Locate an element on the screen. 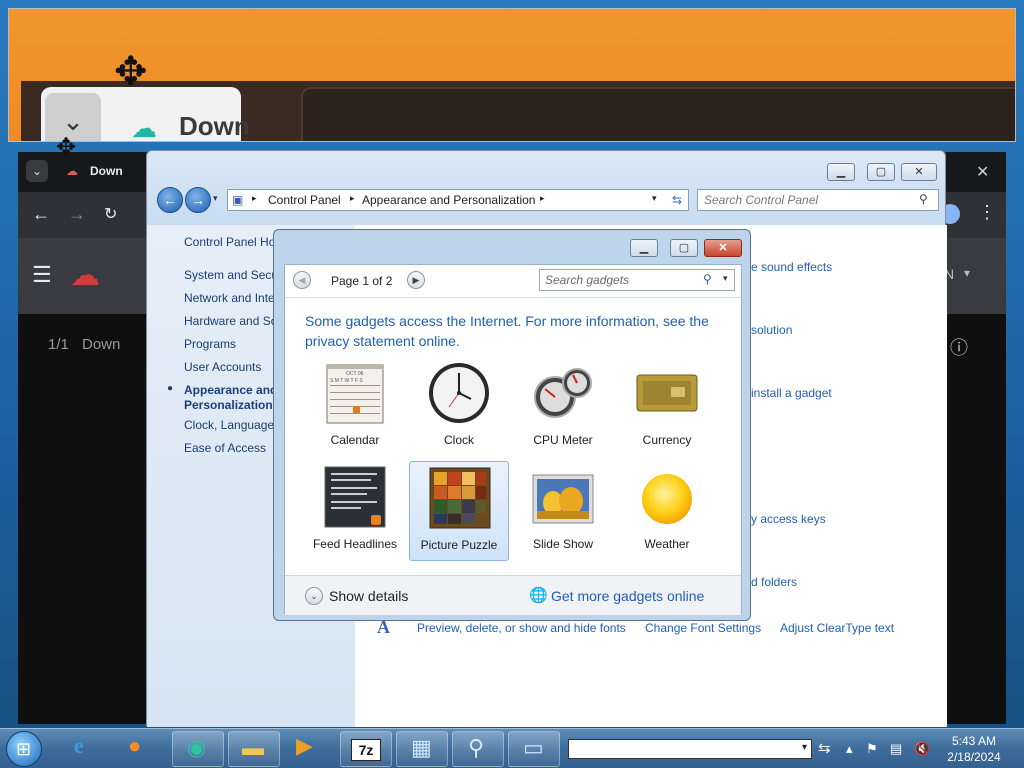 The width and height of the screenshot is (1024, 768). reload-icon: ↻ is located at coordinates (110, 214).